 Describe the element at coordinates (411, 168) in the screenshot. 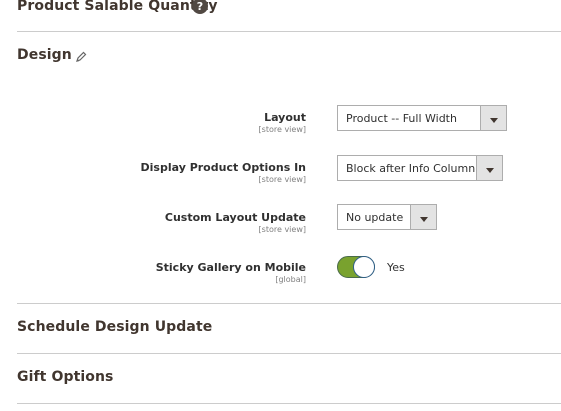

I see `display-options-select-value: Block after Info Column` at that location.